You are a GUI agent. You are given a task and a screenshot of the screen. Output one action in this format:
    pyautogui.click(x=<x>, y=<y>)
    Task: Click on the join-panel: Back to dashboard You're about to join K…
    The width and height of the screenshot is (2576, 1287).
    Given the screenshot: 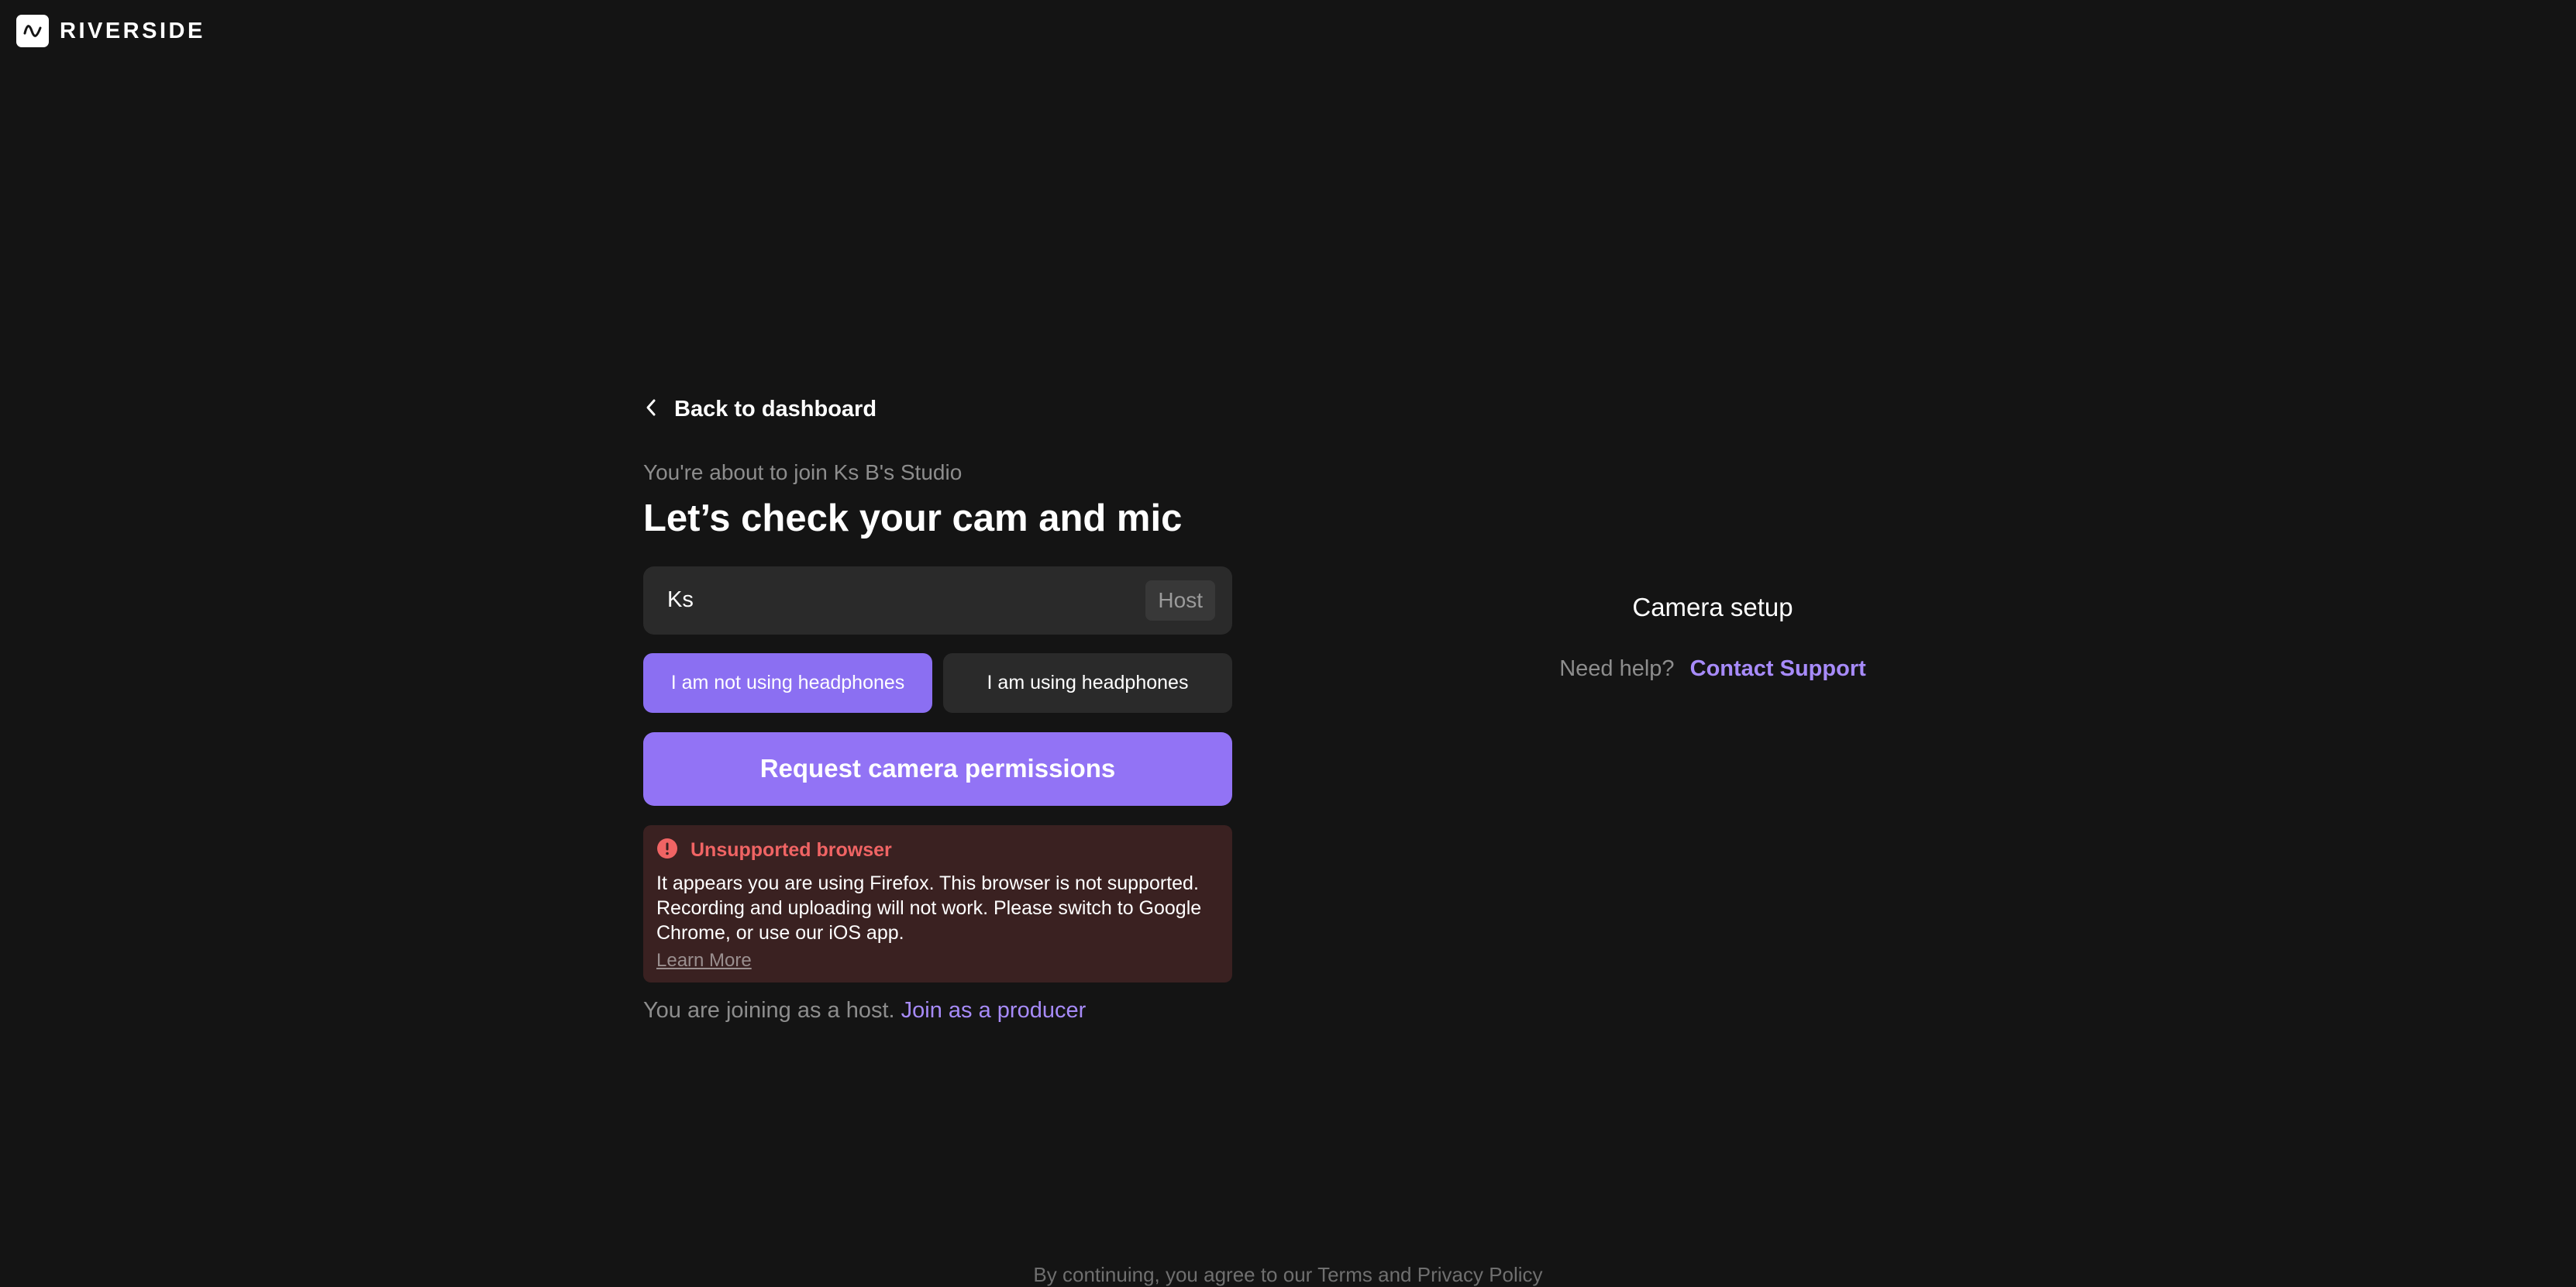 What is the action you would take?
    pyautogui.click(x=937, y=705)
    